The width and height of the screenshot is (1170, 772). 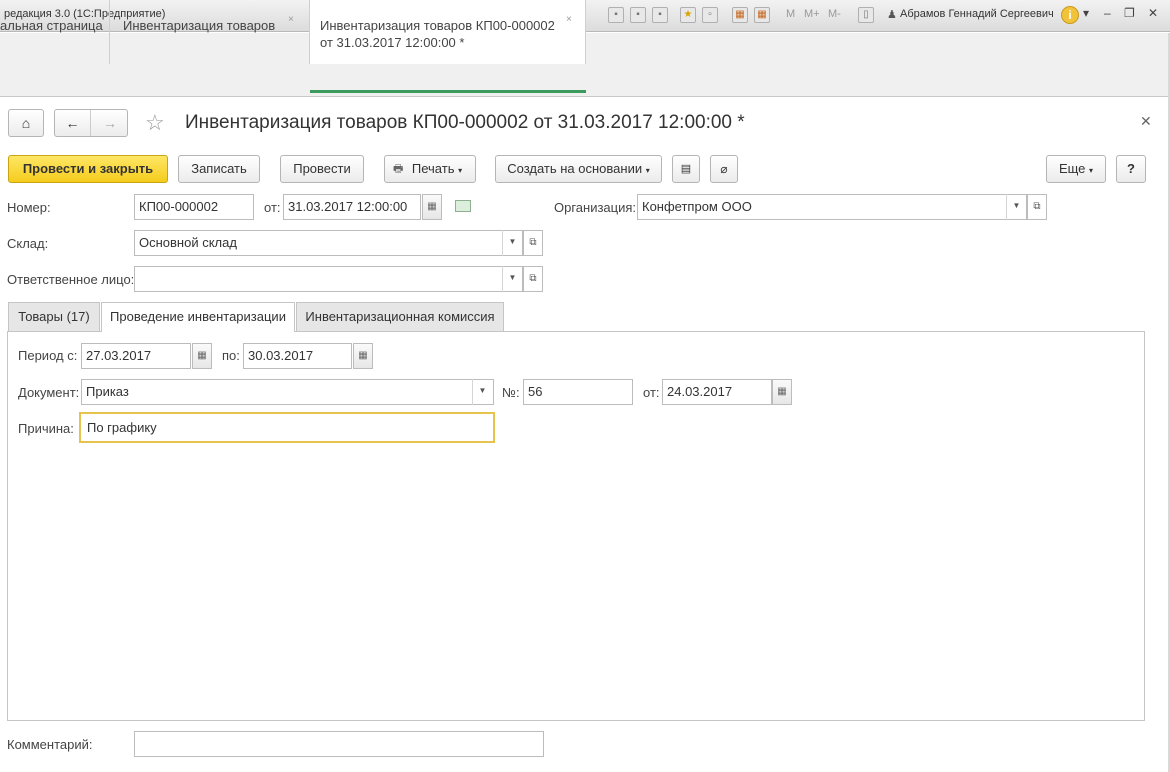 I want to click on favorites-icon: ★, so click(x=688, y=15).